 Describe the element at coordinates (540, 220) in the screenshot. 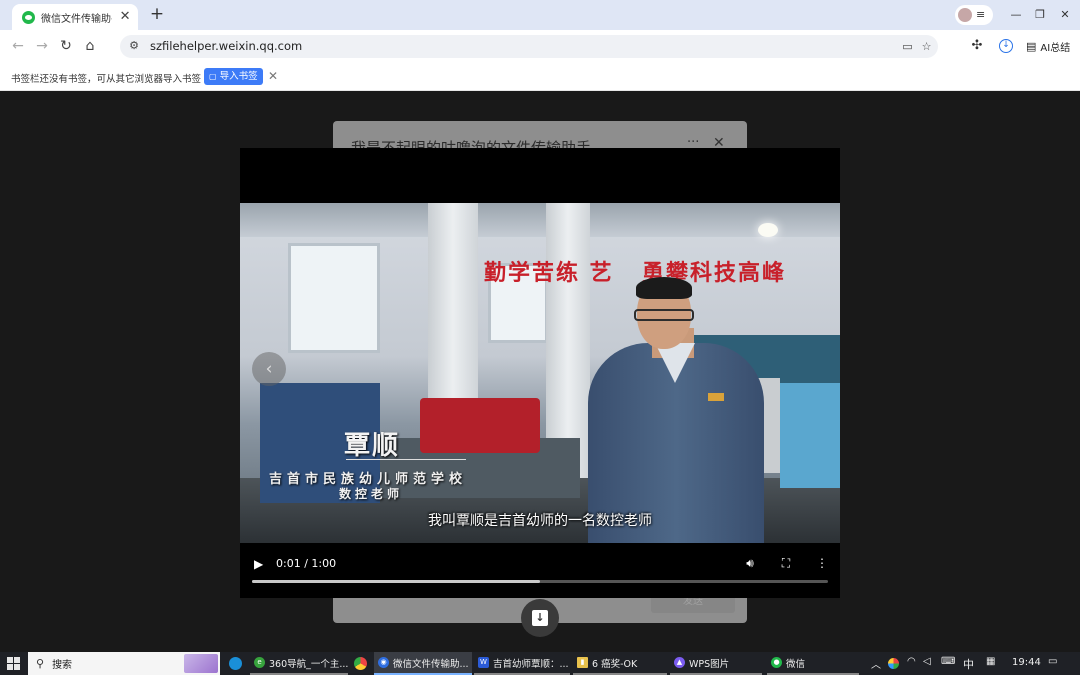

I see `scene-ceiling` at that location.